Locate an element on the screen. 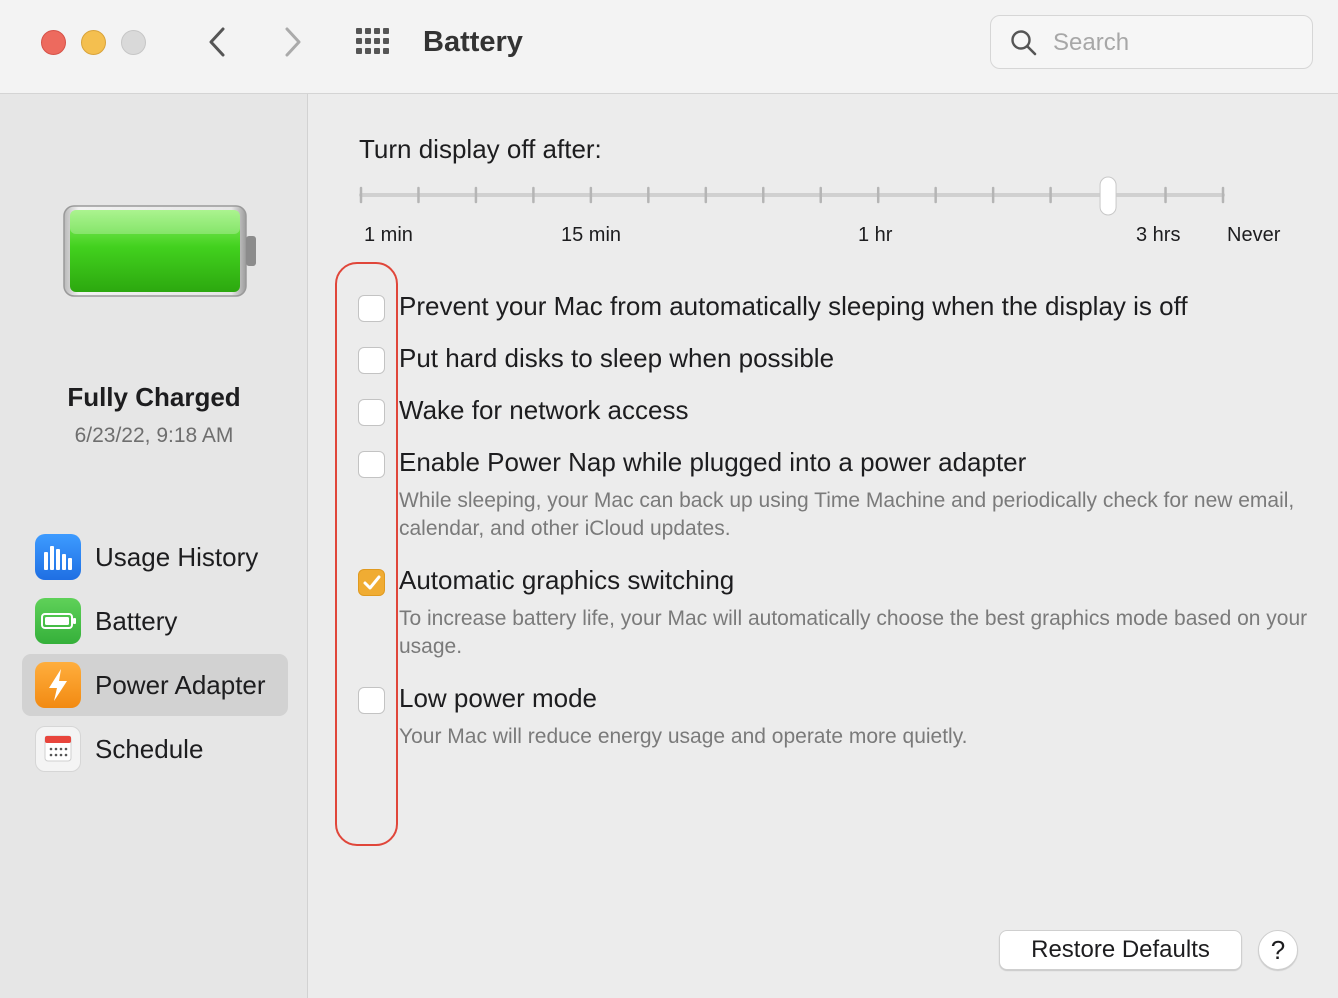 Image resolution: width=1338 pixels, height=998 pixels. option-label: Put hard disks to sleep when possible is located at coordinates (617, 358).